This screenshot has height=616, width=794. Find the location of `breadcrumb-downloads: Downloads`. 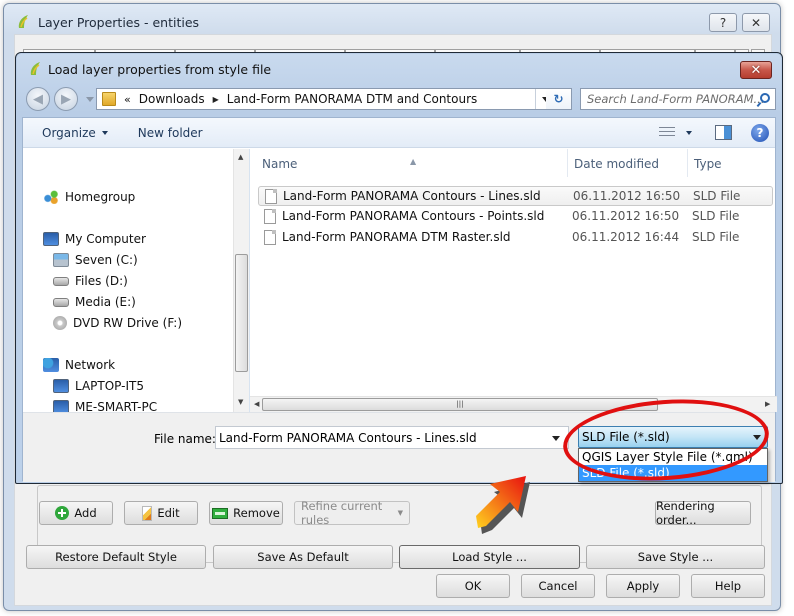

breadcrumb-downloads: Downloads is located at coordinates (172, 99).